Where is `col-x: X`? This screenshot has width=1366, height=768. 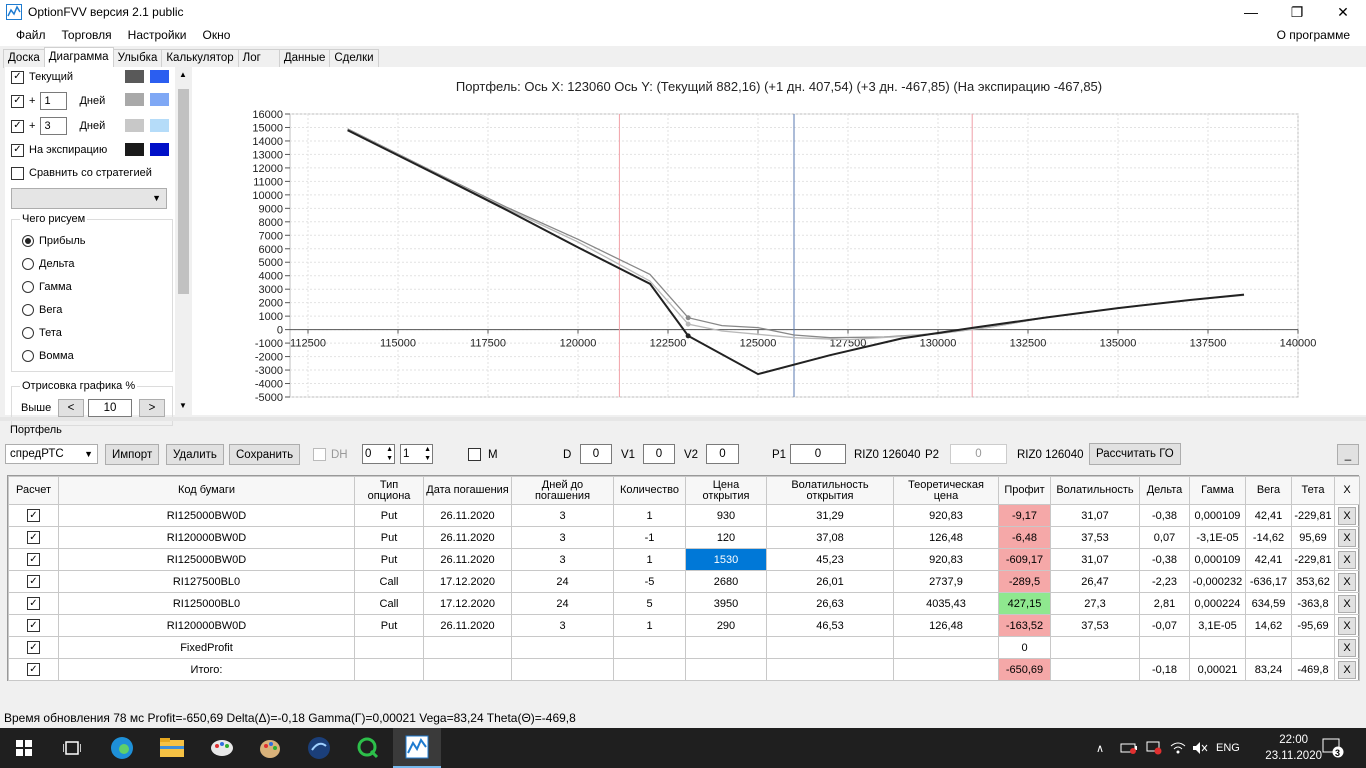
col-x: X is located at coordinates (1347, 490).